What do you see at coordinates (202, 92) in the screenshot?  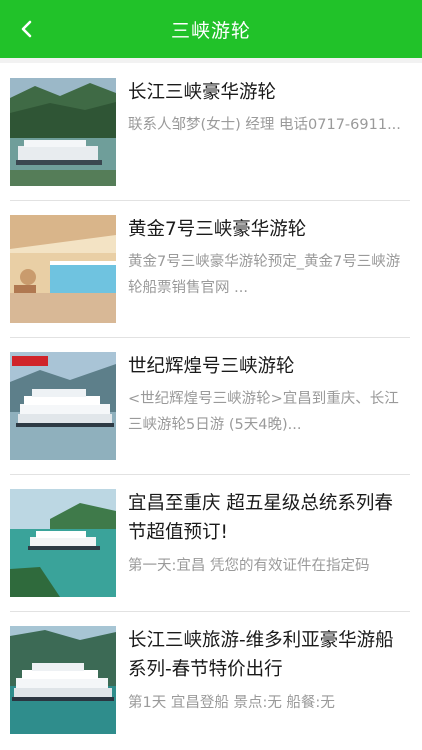 I see `item-title: 长江三峡豪华游轮` at bounding box center [202, 92].